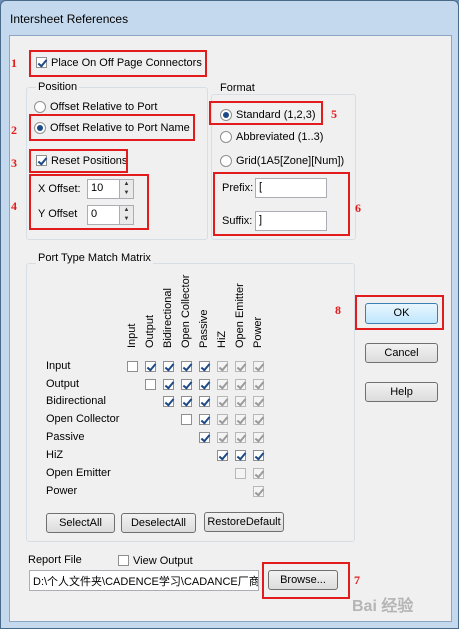 The height and width of the screenshot is (629, 459). I want to click on abbreviated-radio, so click(226, 137).